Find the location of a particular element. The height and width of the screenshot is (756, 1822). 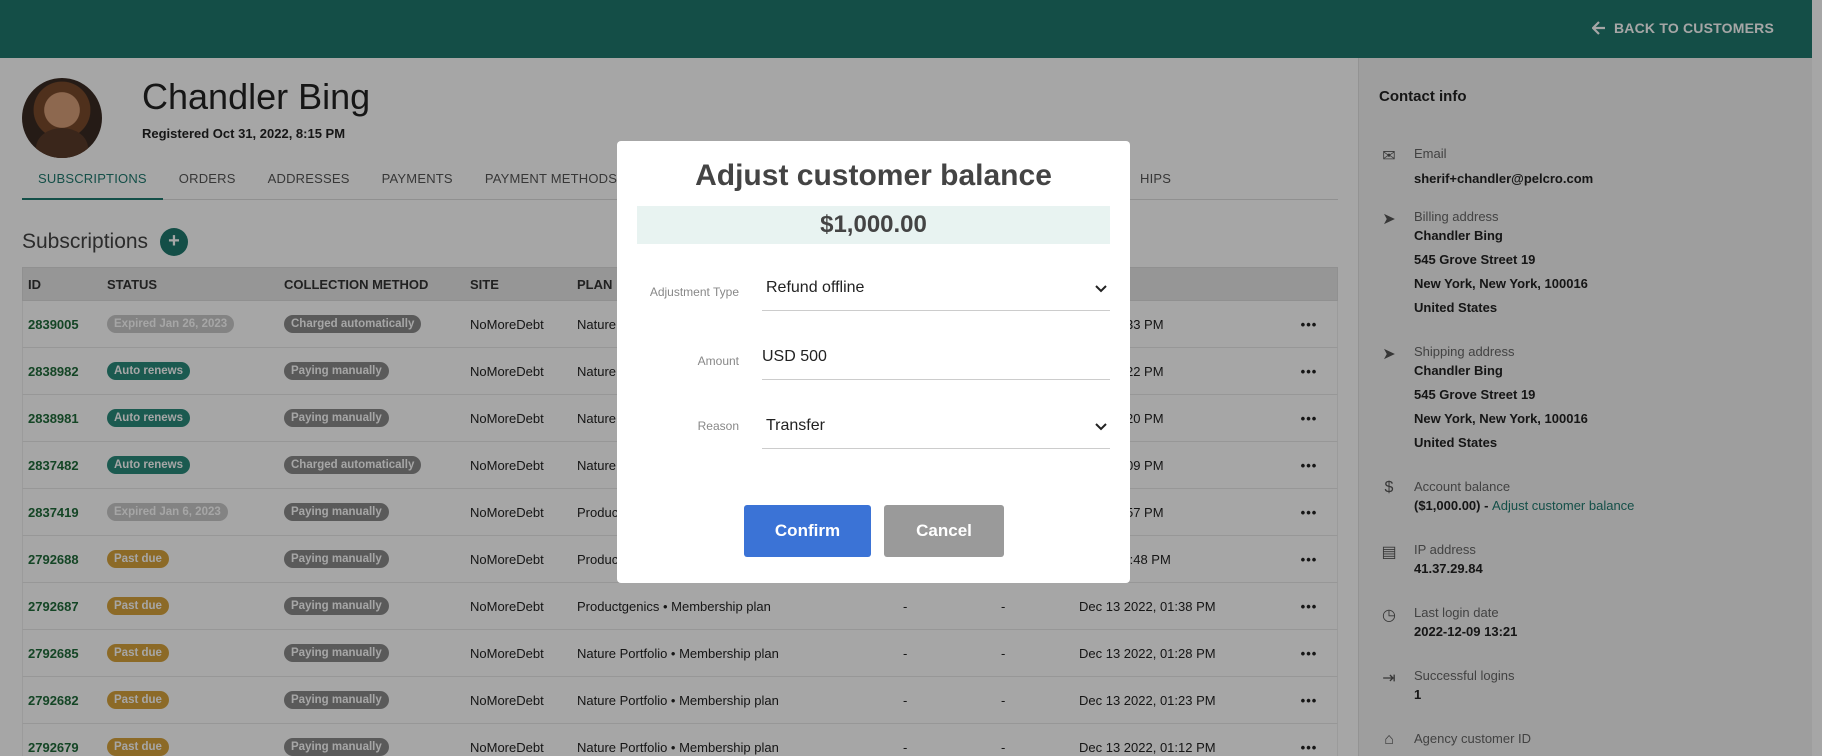

adjustment-type-label: Adjustment Type is located at coordinates (694, 292).